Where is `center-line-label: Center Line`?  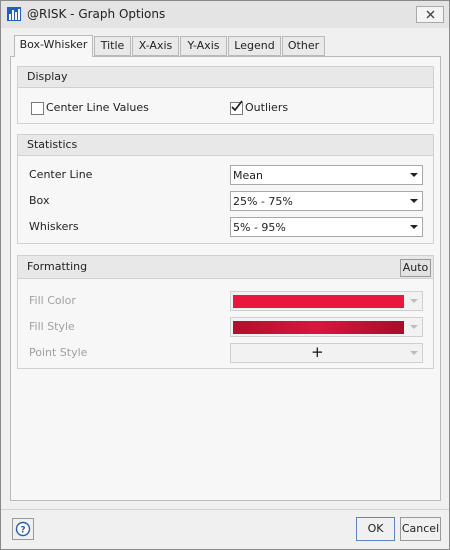
center-line-label: Center Line is located at coordinates (61, 174).